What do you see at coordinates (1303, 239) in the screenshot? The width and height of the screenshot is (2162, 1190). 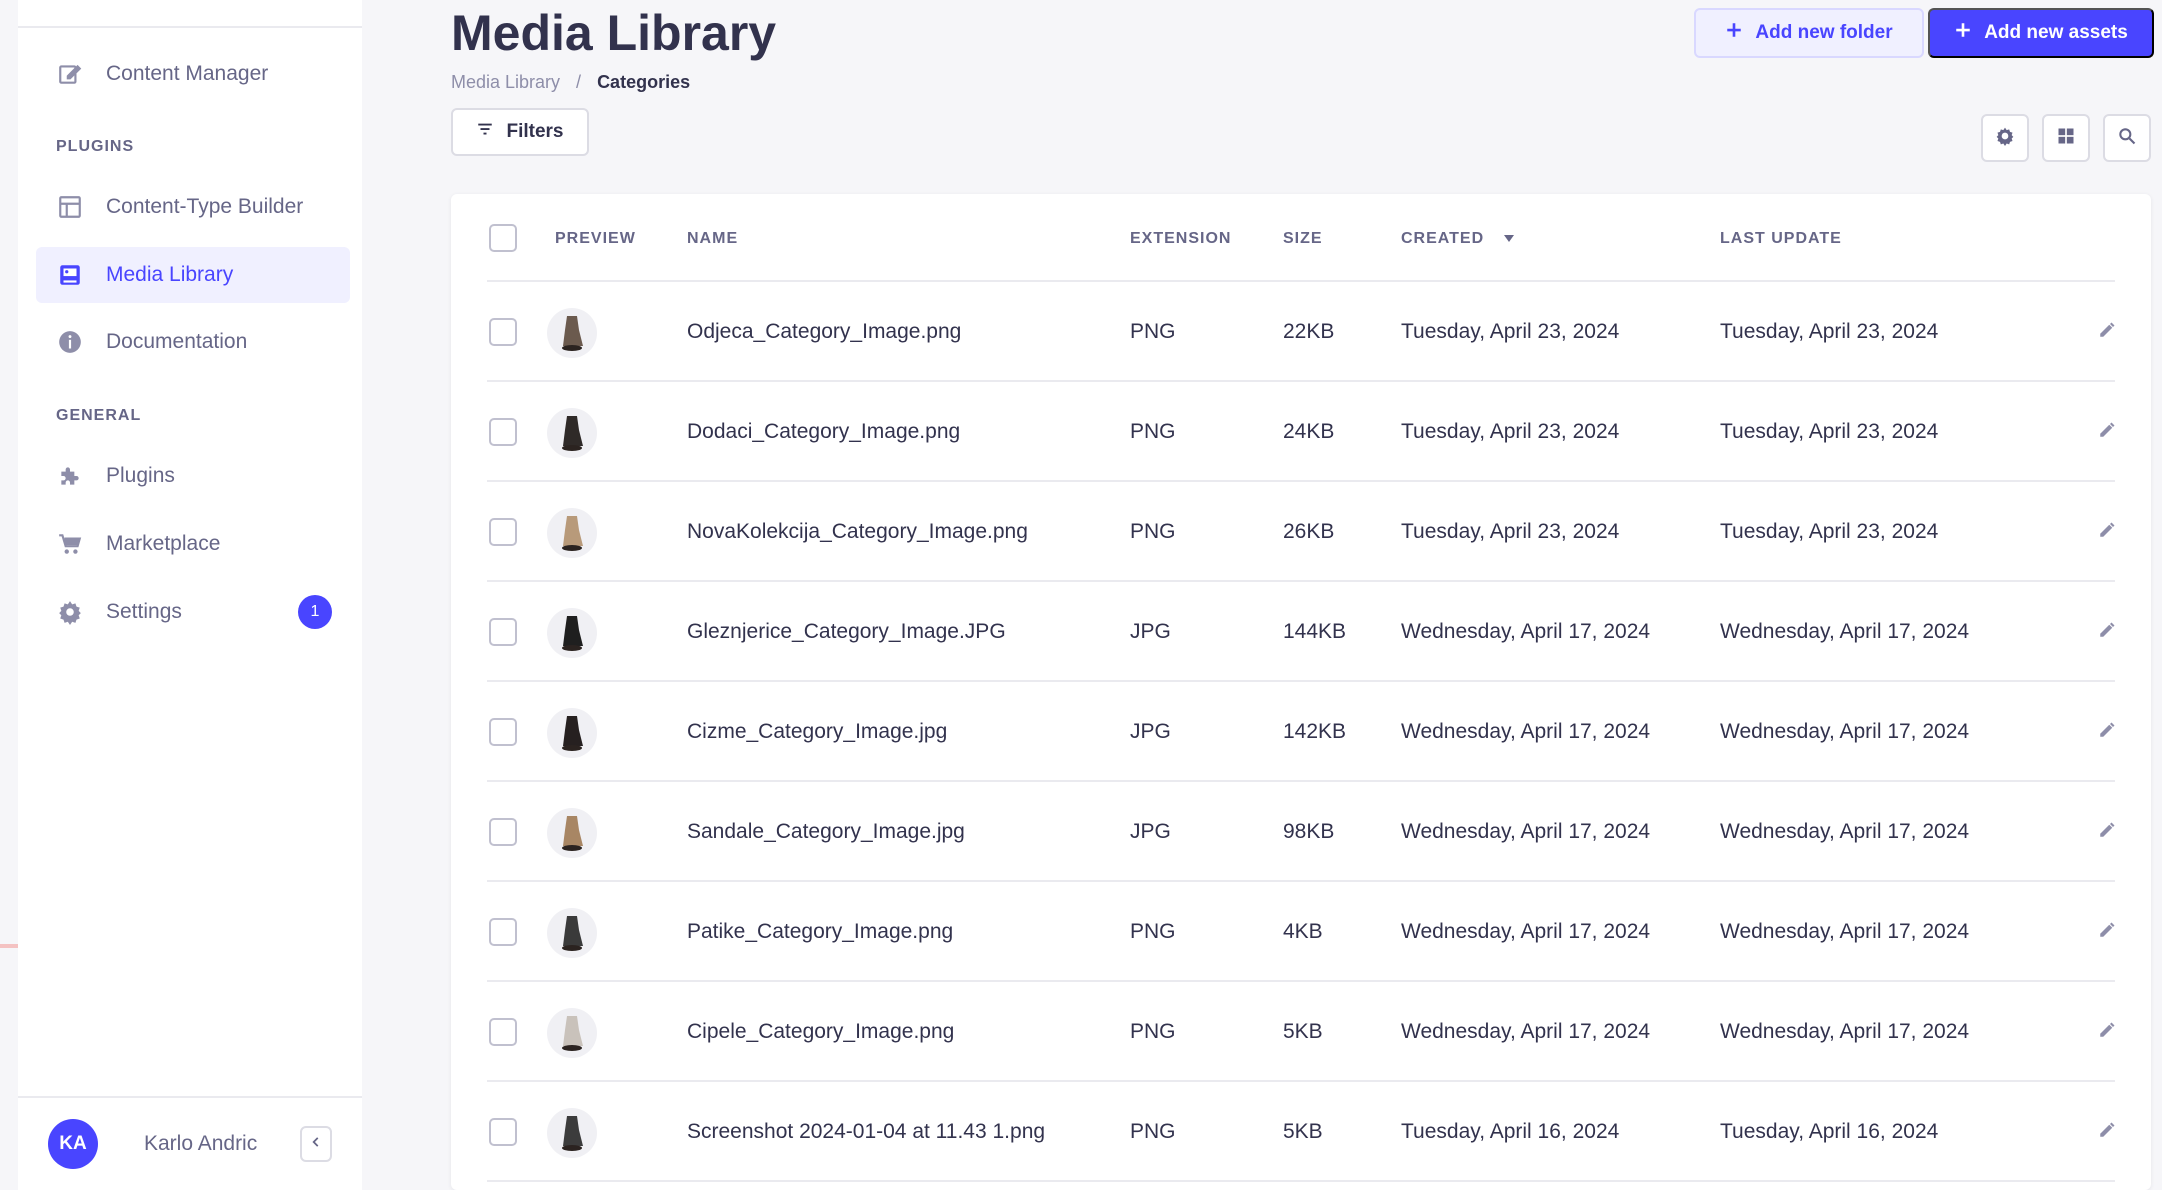 I see `column-size: SIZE` at bounding box center [1303, 239].